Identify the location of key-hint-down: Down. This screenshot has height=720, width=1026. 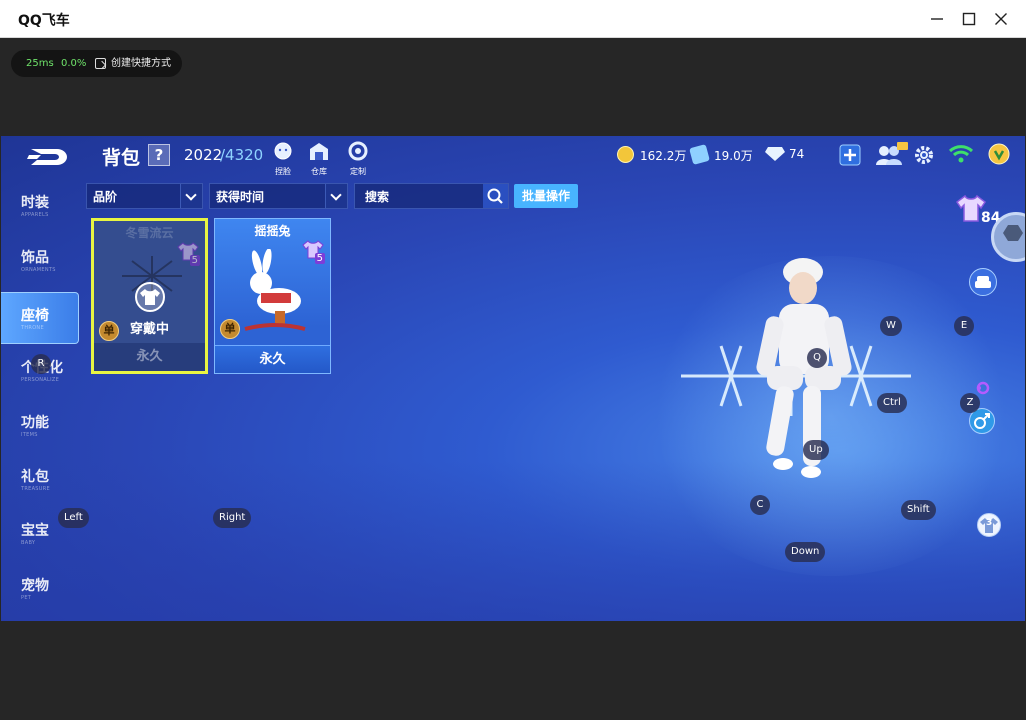
(805, 552).